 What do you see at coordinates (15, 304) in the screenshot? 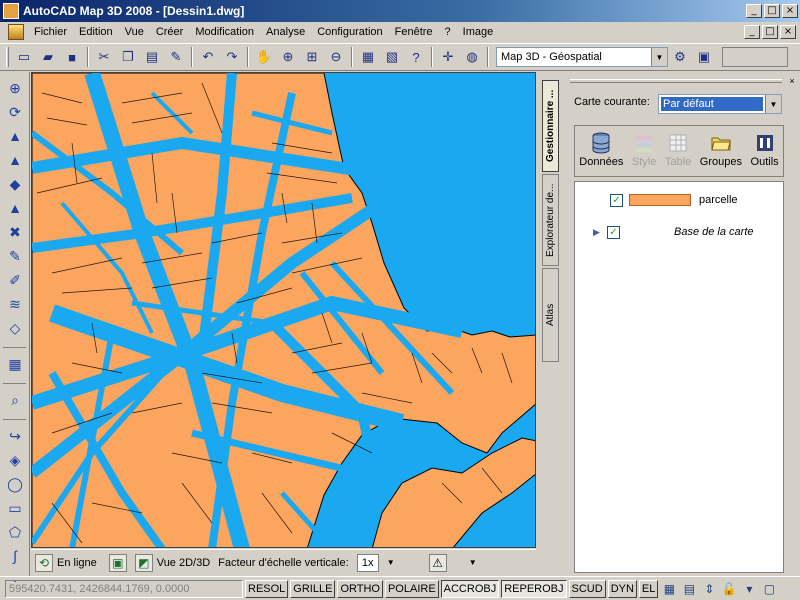
I see `layers-icon: ≋` at bounding box center [15, 304].